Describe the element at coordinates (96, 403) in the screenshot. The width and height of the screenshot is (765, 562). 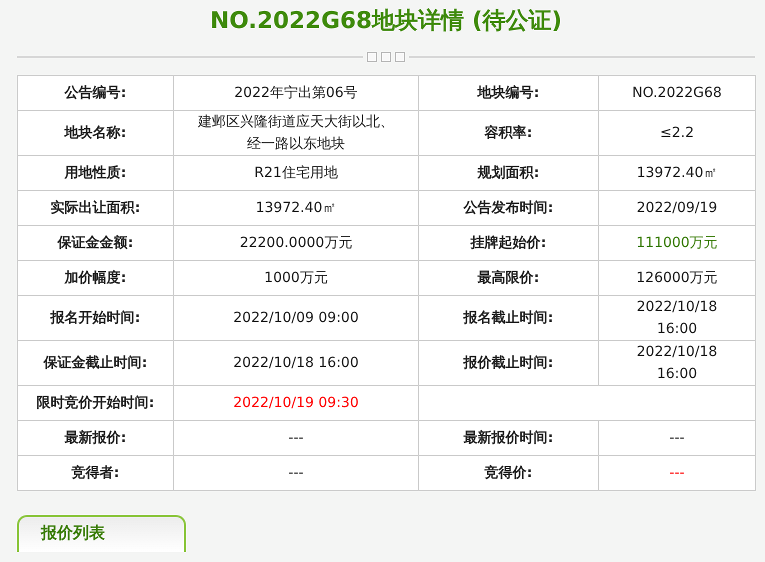
I see `field-label: 限时竞价开始时间:` at that location.